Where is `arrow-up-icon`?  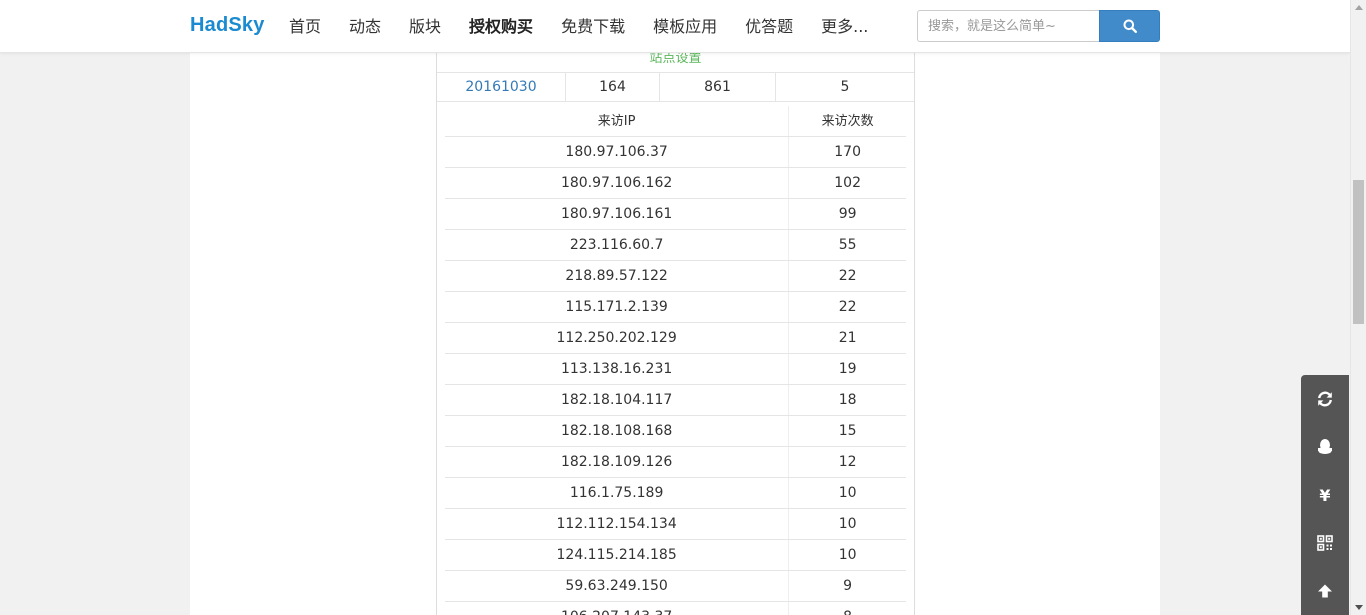
arrow-up-icon is located at coordinates (1325, 591).